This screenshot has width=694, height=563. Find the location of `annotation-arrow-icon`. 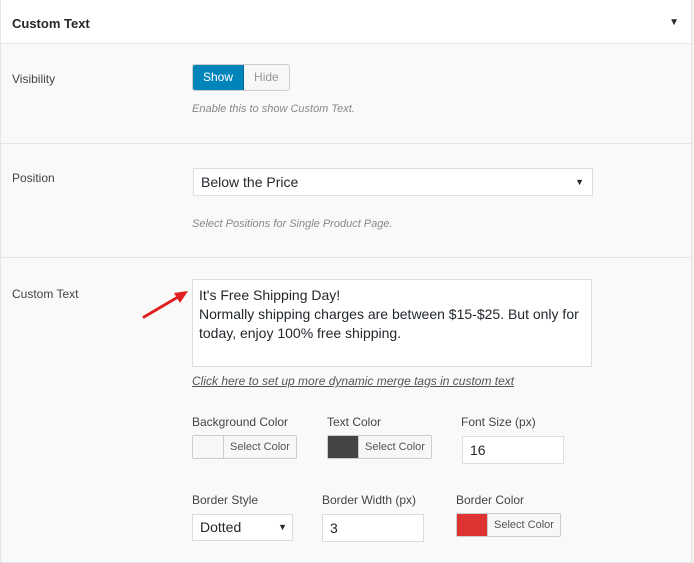

annotation-arrow-icon is located at coordinates (165, 305).